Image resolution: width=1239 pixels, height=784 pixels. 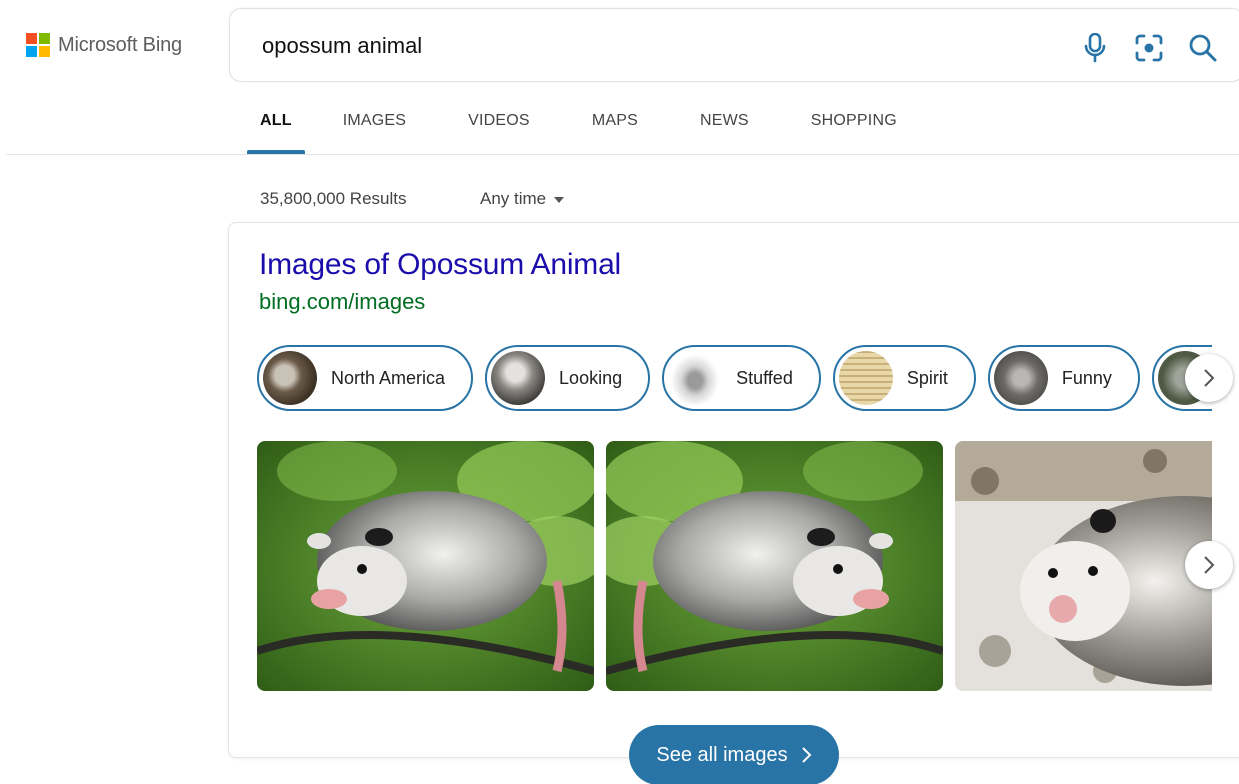 I want to click on tabs-divider, so click(x=622, y=154).